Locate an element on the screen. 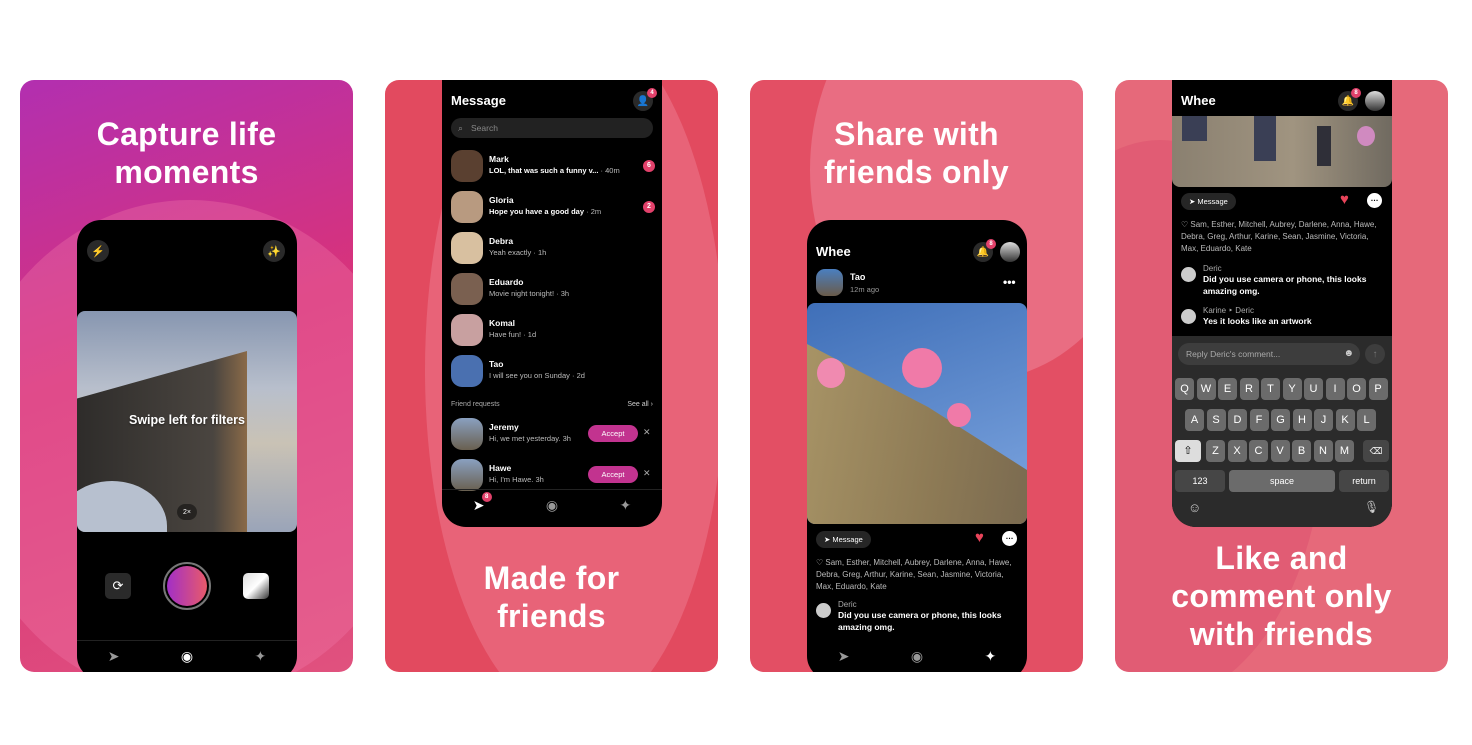 This screenshot has width=1472, height=745. key: X is located at coordinates (1237, 451).